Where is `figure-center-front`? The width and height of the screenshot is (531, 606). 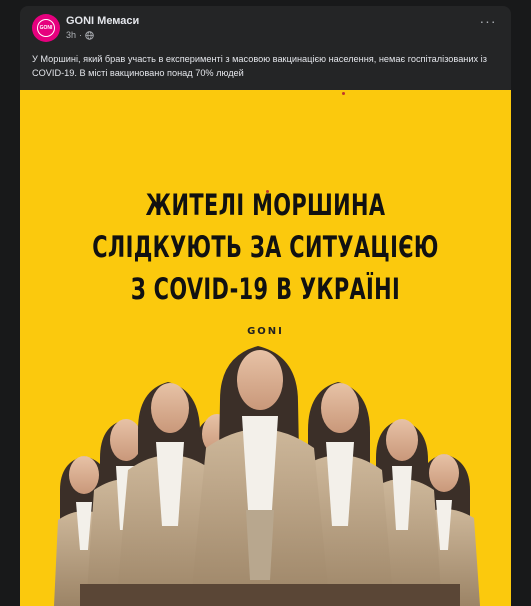
figure-center-front is located at coordinates (260, 476).